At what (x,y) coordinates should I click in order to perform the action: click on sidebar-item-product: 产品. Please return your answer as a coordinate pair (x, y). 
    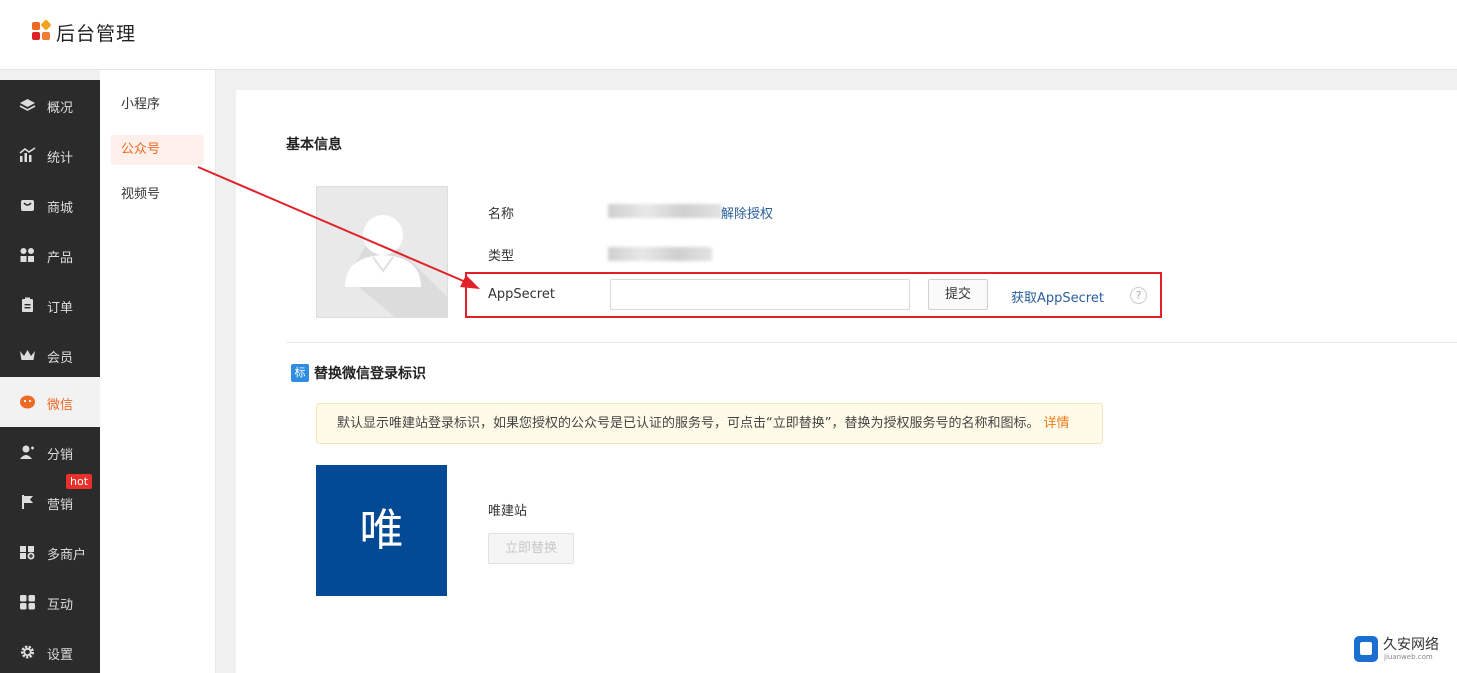
    Looking at the image, I should click on (50, 255).